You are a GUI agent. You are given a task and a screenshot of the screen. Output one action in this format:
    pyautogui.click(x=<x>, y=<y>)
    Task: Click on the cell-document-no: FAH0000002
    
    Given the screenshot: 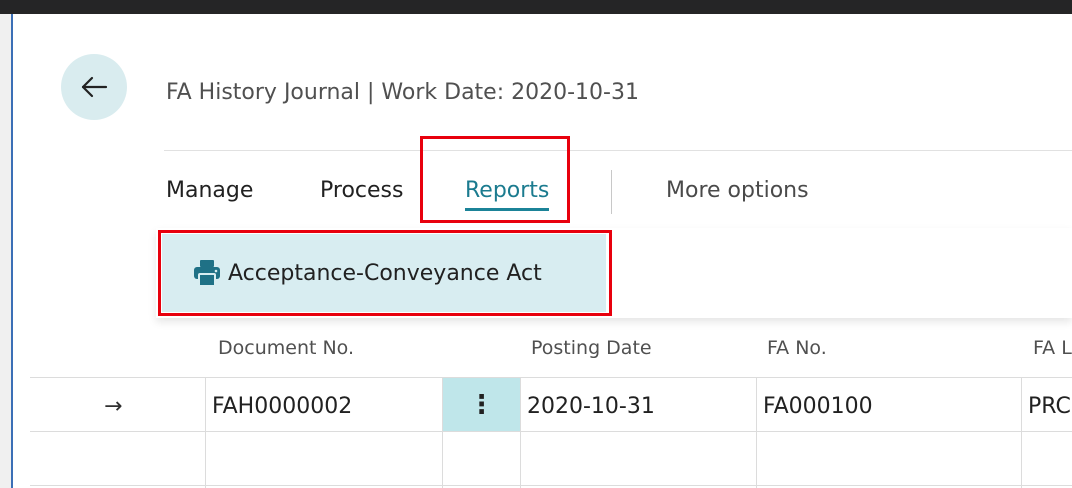 What is the action you would take?
    pyautogui.click(x=282, y=406)
    